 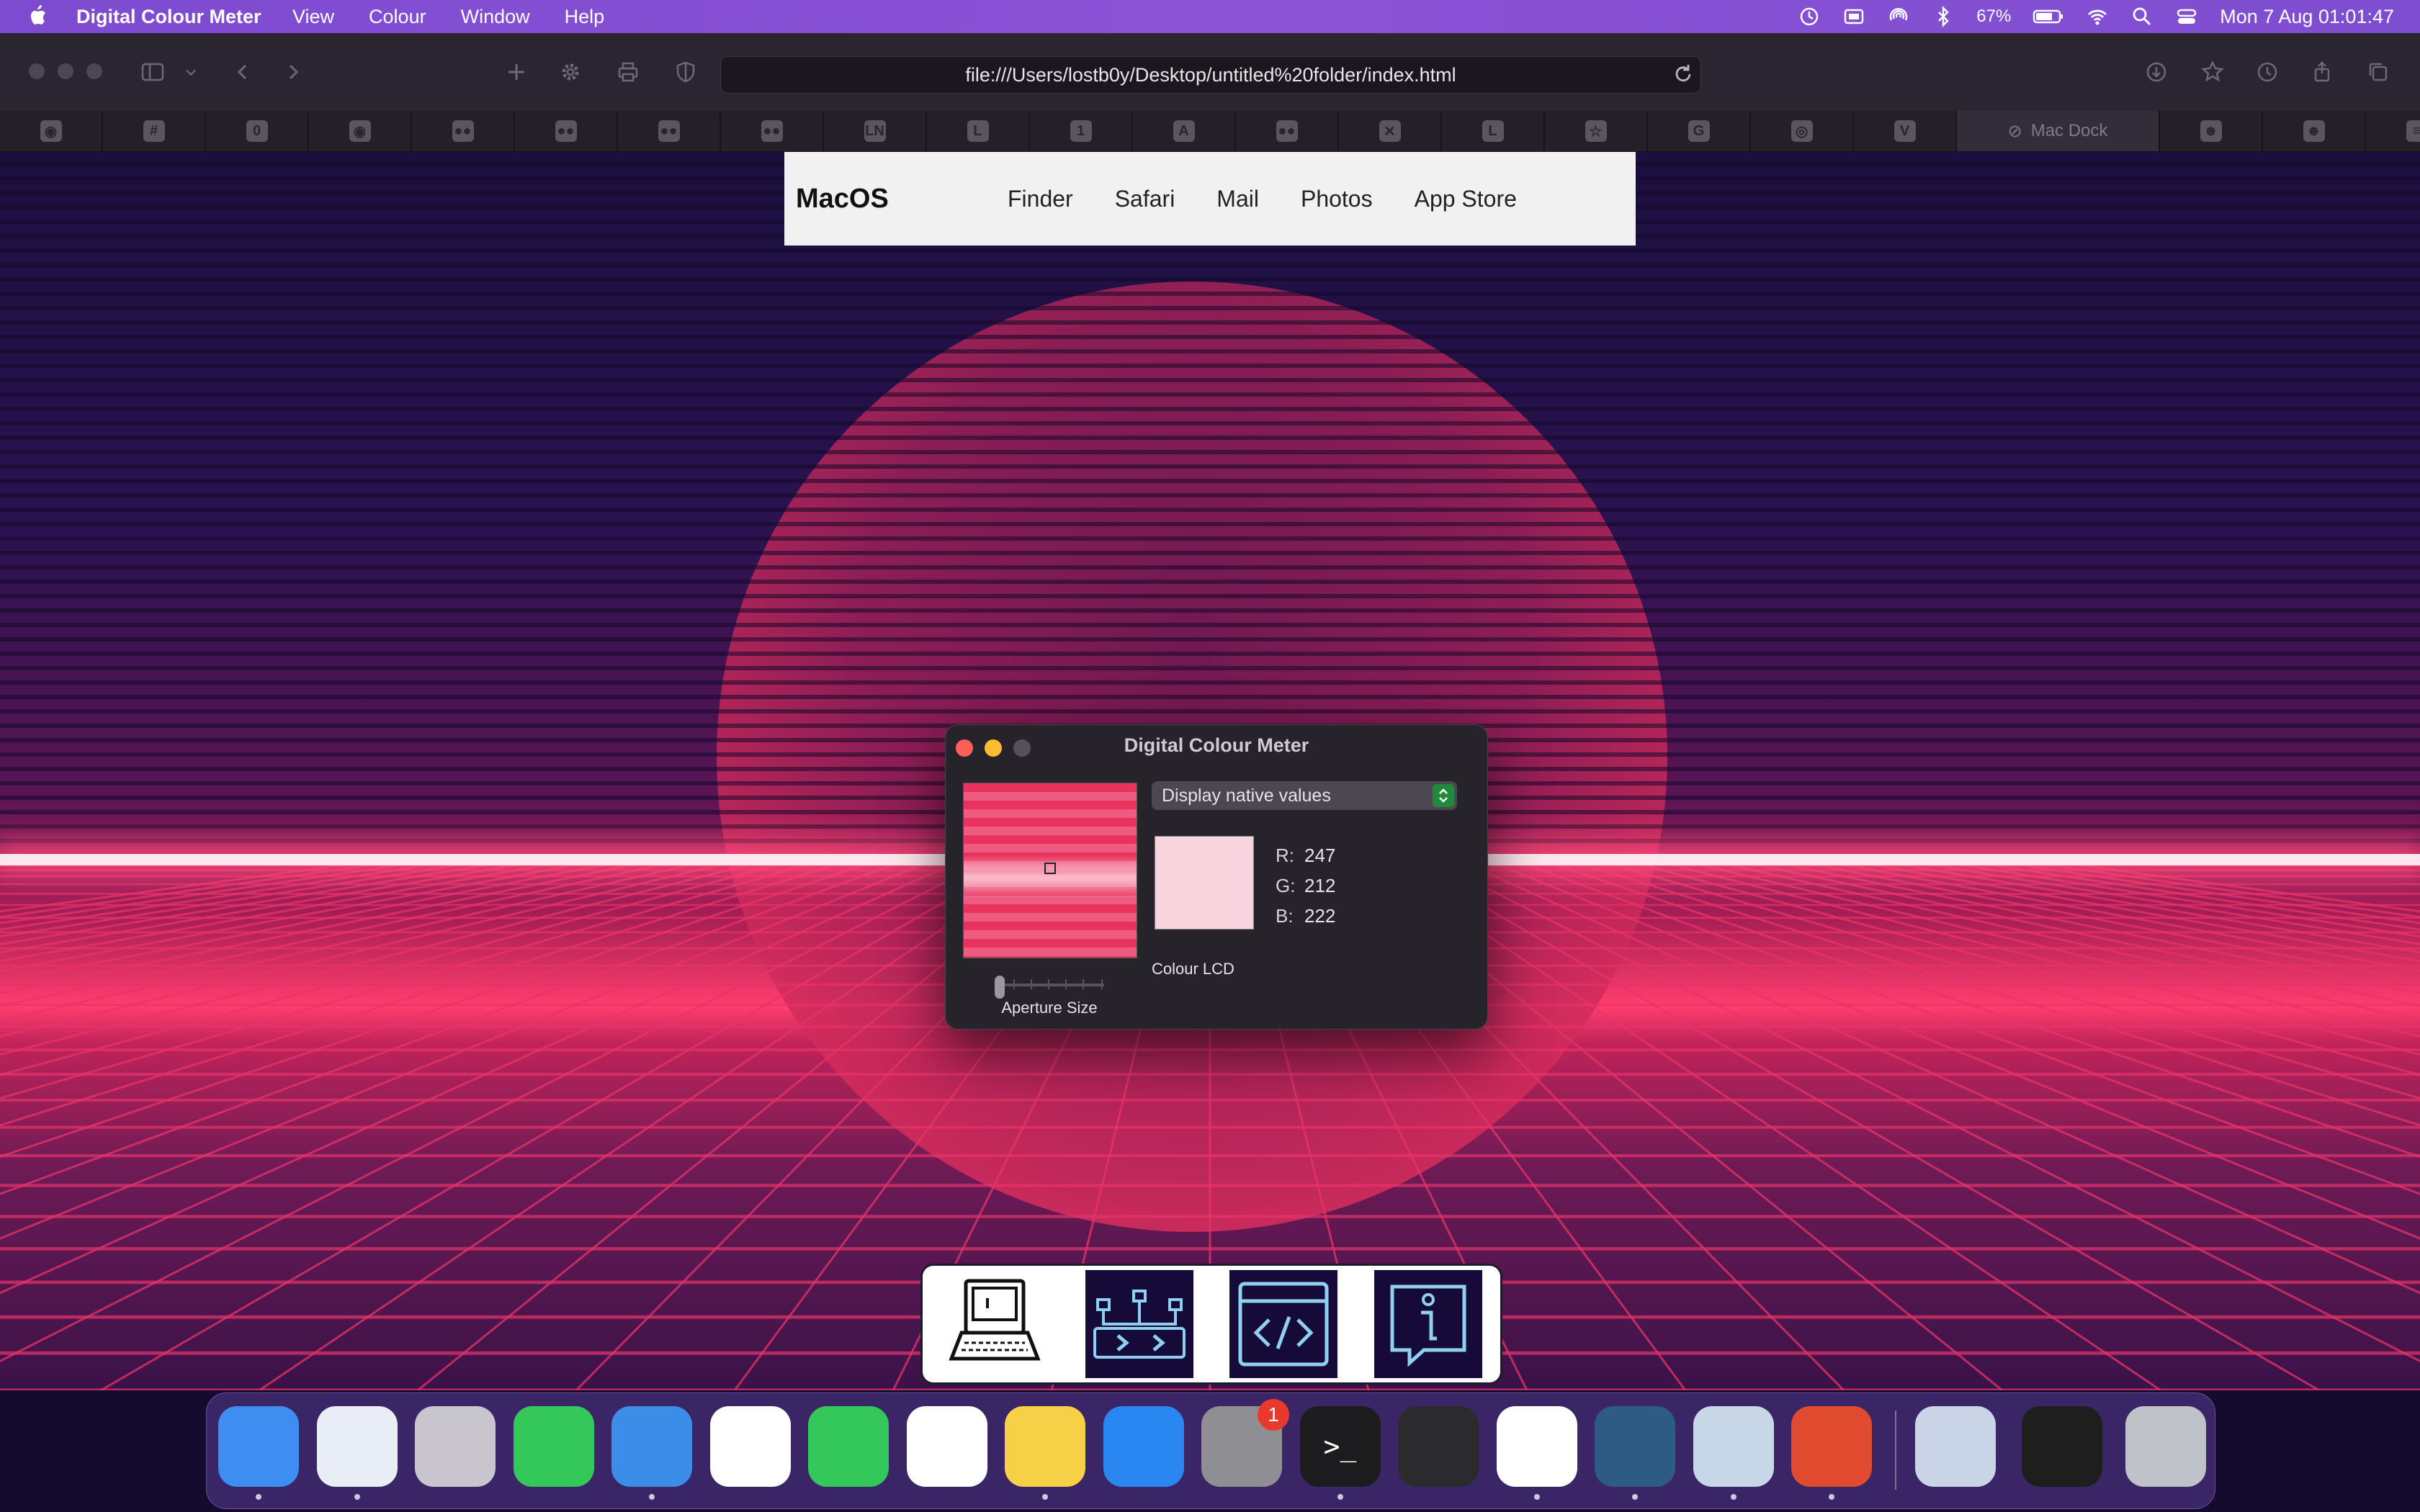 I want to click on airdrop-icon, so click(x=1898, y=16).